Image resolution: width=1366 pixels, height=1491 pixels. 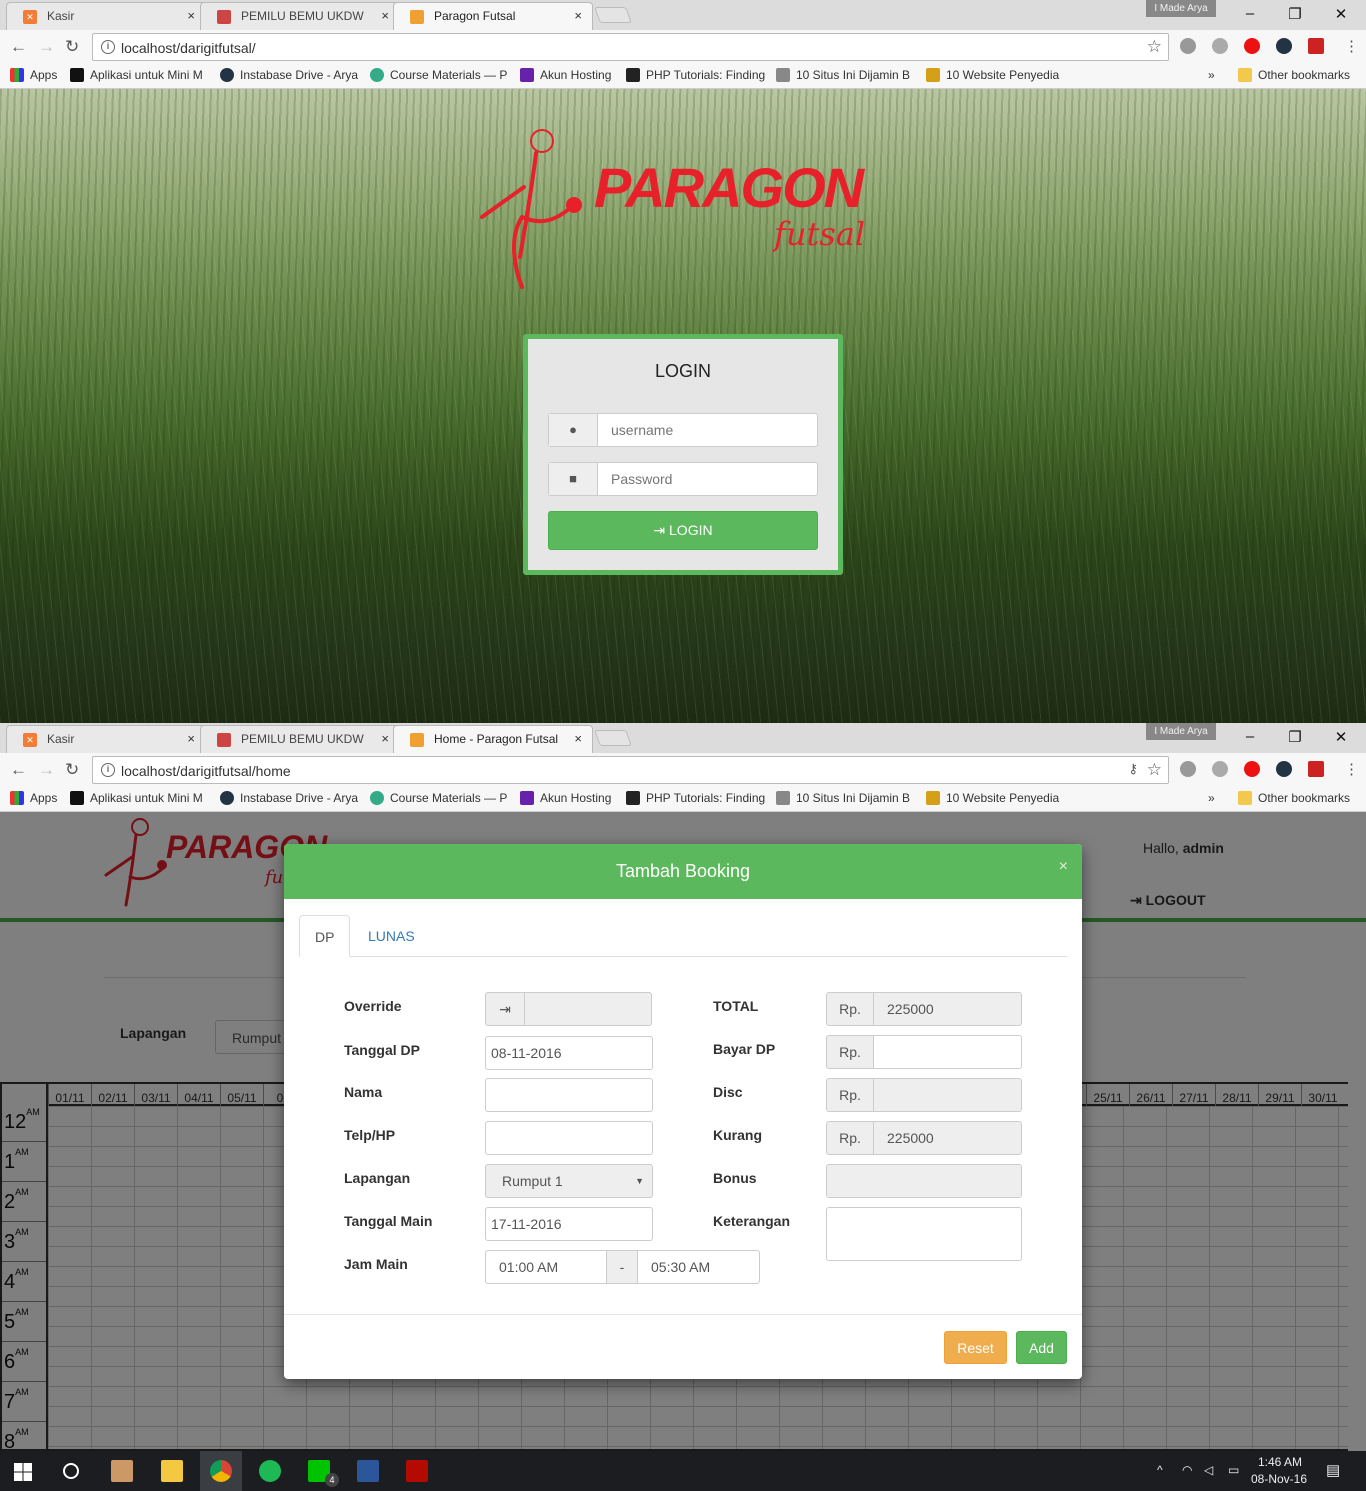 I want to click on reset-button: Reset, so click(x=975, y=1347).